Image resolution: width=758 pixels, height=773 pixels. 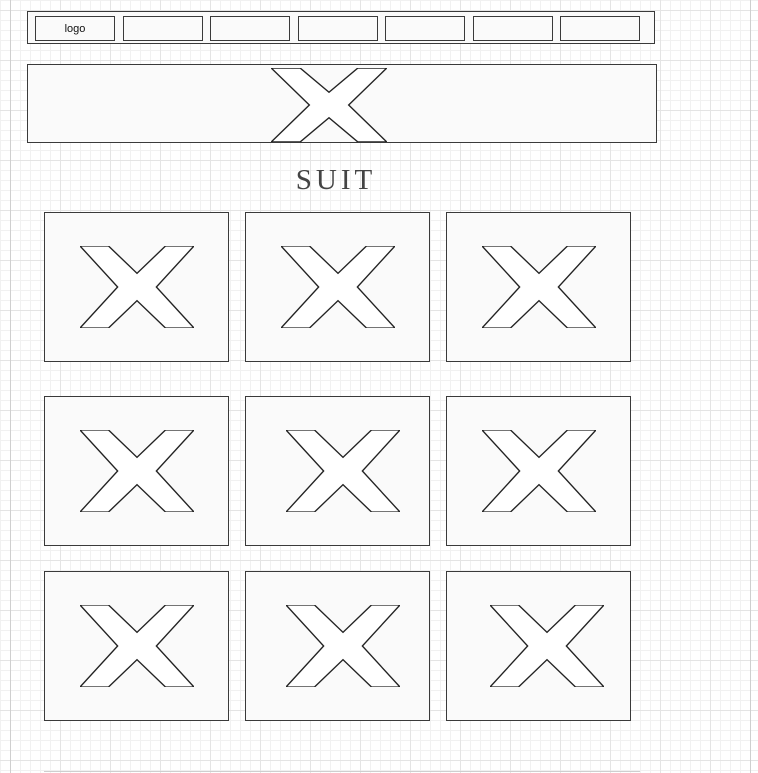 I want to click on nav-logo: logo, so click(x=75, y=28).